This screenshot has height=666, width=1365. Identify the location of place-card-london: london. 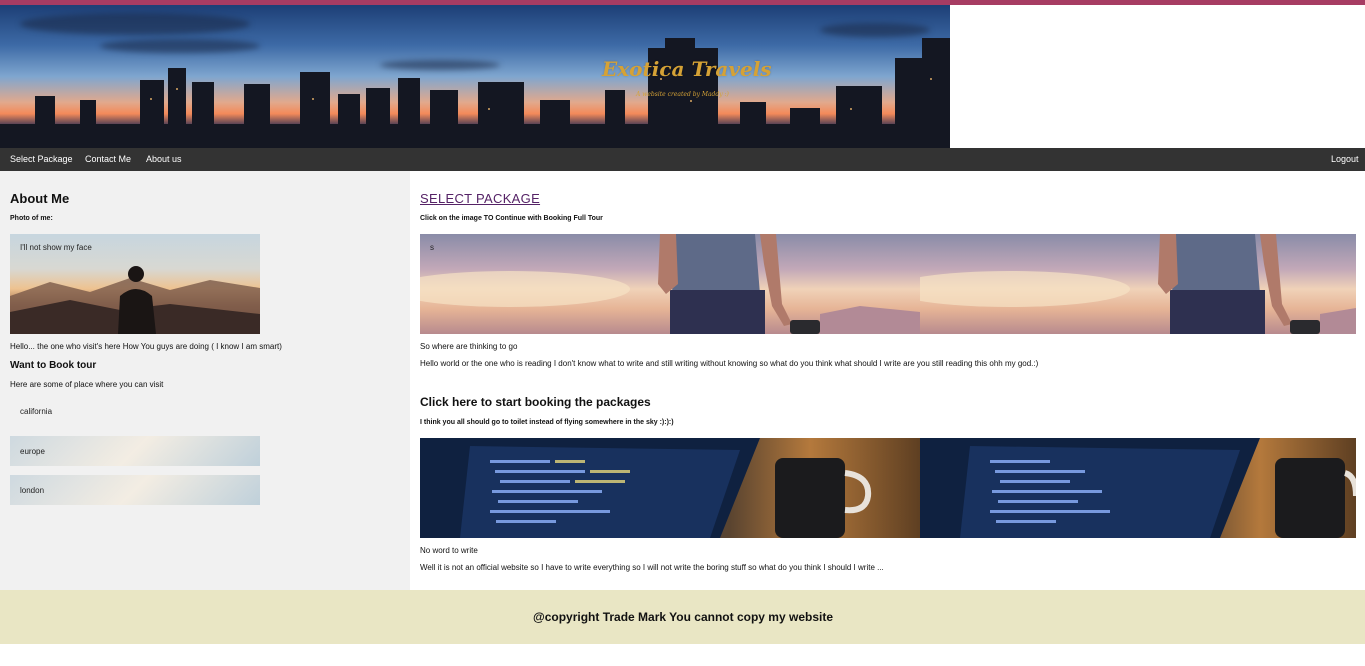
(135, 490).